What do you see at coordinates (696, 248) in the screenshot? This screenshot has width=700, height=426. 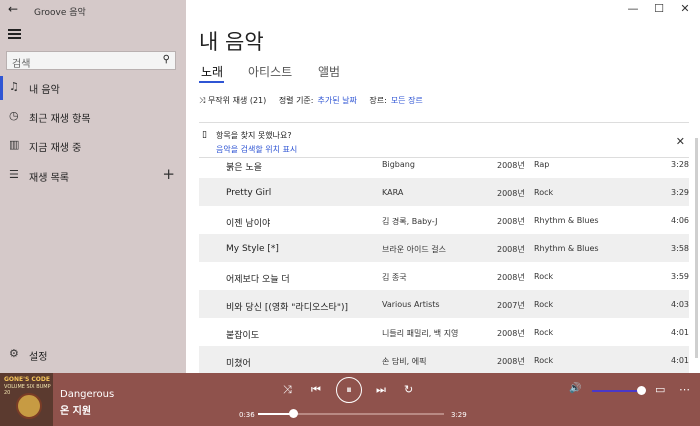 I see `scrollbar` at bounding box center [696, 248].